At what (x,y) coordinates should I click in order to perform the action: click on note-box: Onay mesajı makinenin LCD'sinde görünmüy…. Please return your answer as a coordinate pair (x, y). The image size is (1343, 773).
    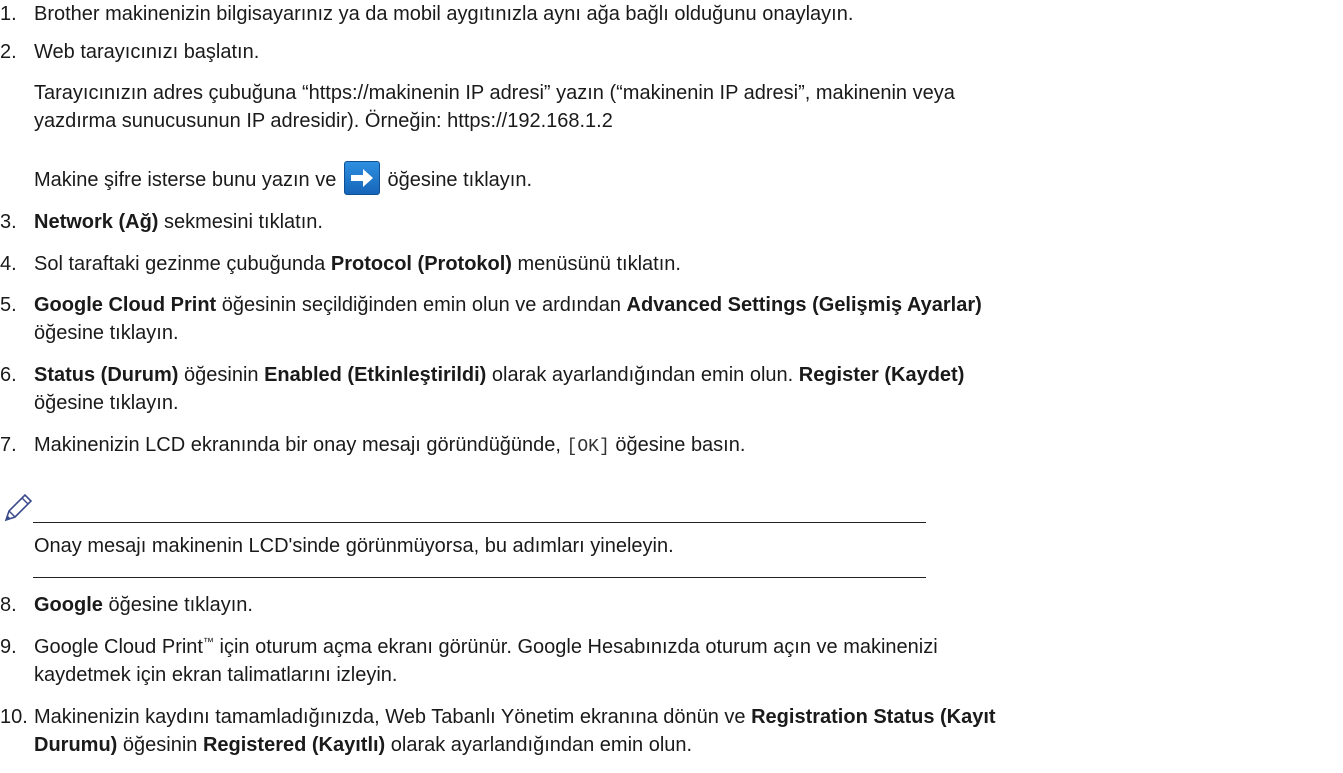
    Looking at the image, I should click on (465, 537).